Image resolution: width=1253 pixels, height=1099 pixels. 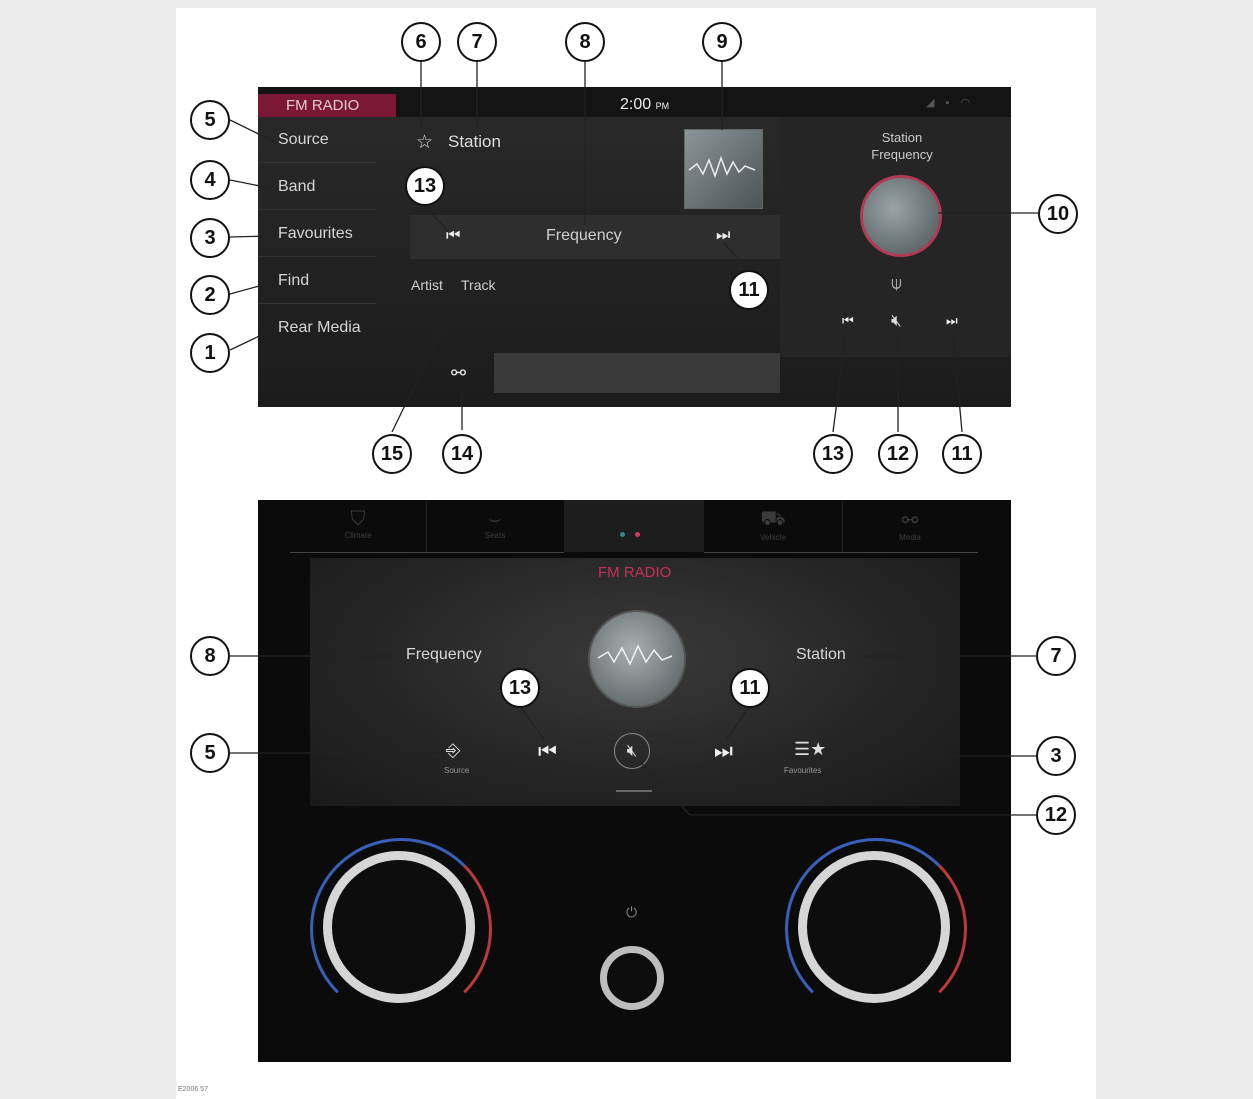 What do you see at coordinates (210, 353) in the screenshot?
I see `callout-1: 1` at bounding box center [210, 353].